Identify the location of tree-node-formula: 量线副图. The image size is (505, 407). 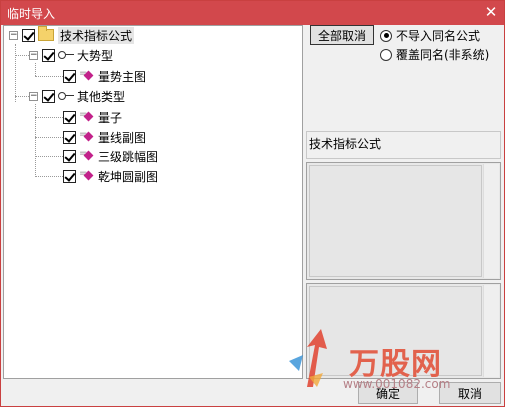
(104, 137).